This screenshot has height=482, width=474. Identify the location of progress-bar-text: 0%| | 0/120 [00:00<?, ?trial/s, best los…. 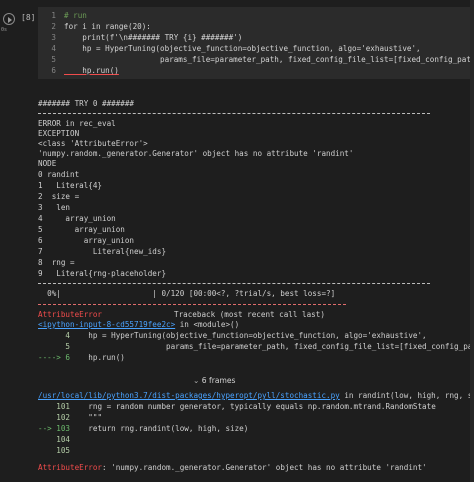
(187, 293).